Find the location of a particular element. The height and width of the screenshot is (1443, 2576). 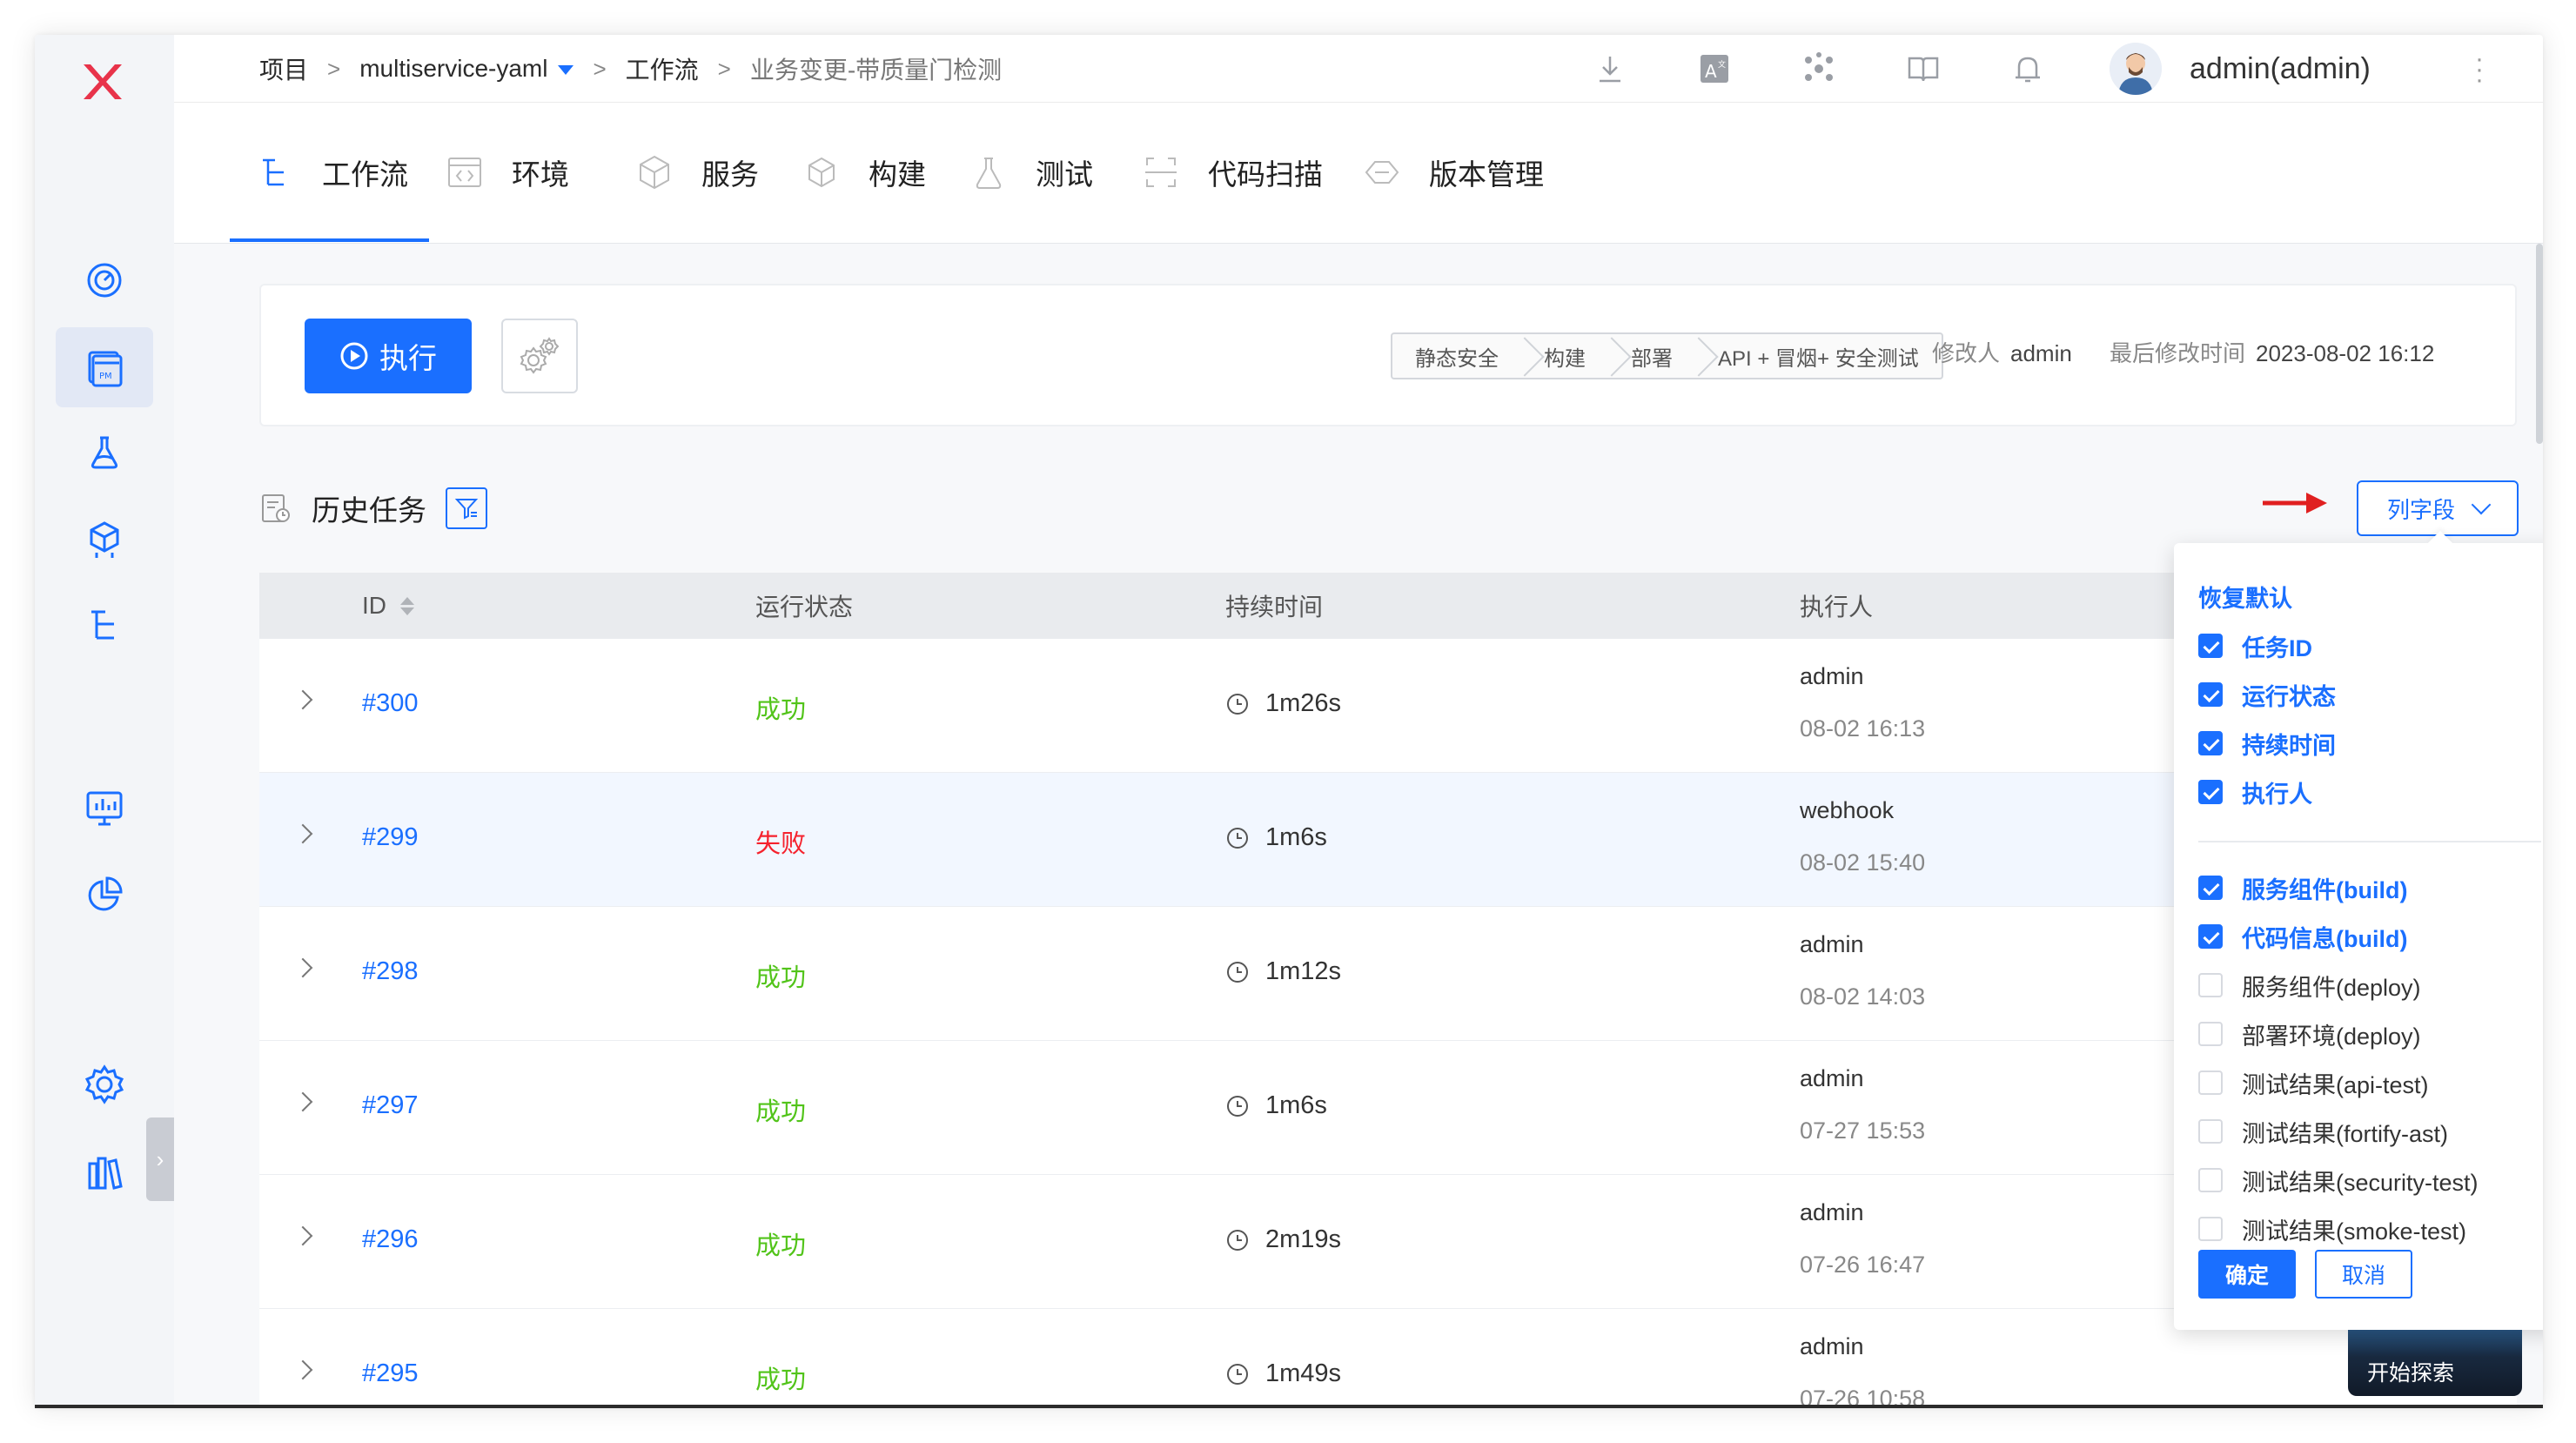

task-id-link: #296 is located at coordinates (390, 1240).